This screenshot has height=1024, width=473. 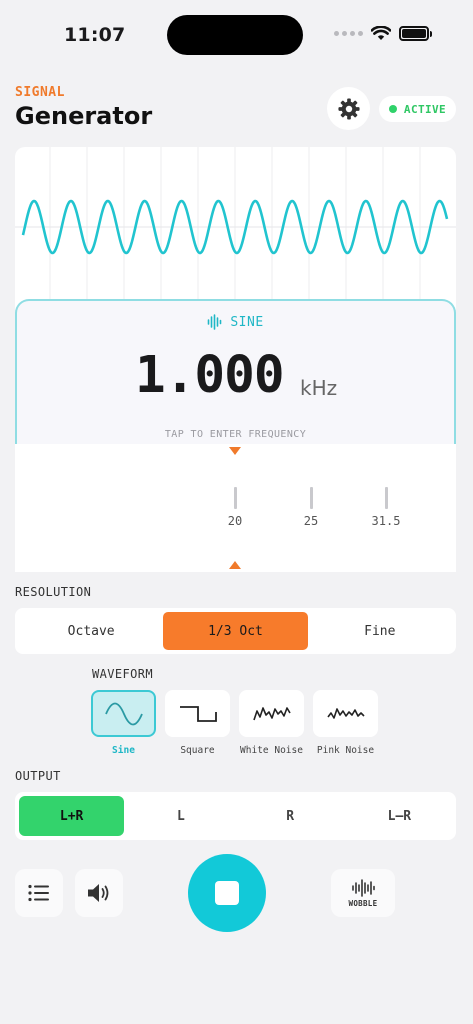 I want to click on sine-wave-icon, so click(x=123, y=713).